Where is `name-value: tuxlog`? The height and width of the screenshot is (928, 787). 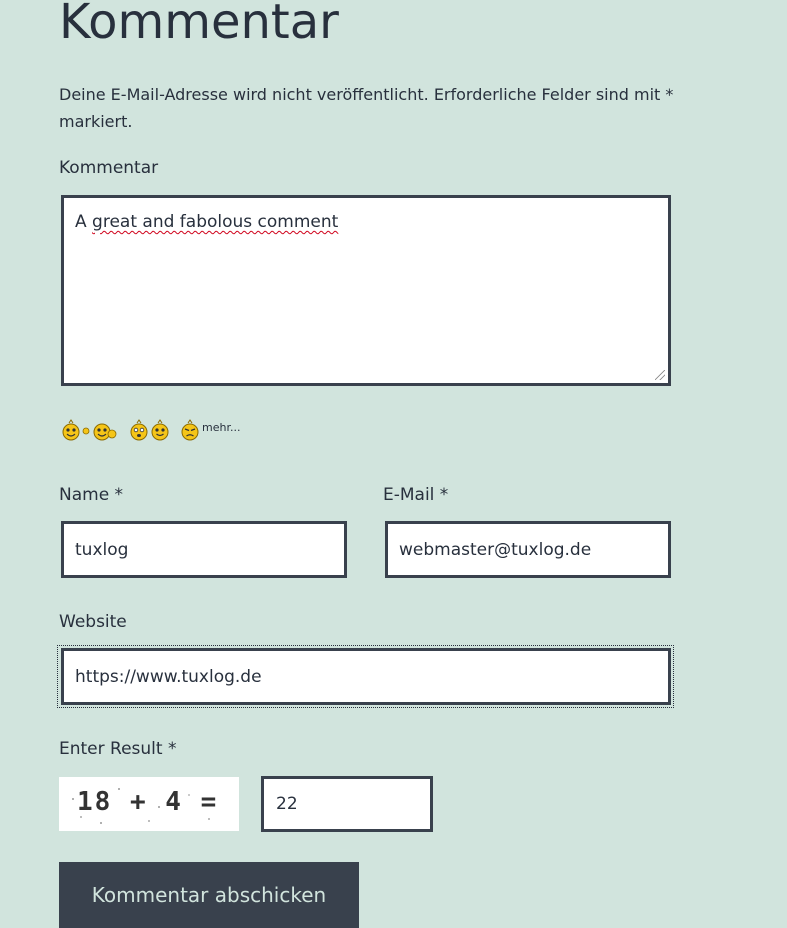
name-value: tuxlog is located at coordinates (102, 550).